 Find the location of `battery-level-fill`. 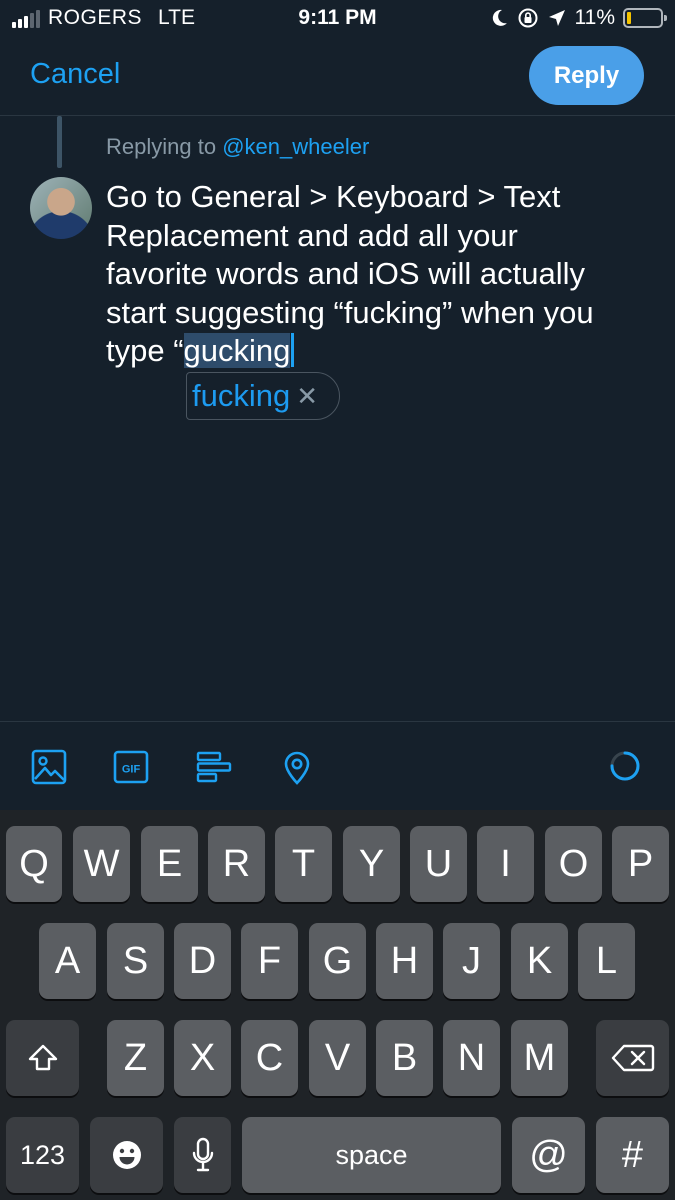

battery-level-fill is located at coordinates (629, 18).